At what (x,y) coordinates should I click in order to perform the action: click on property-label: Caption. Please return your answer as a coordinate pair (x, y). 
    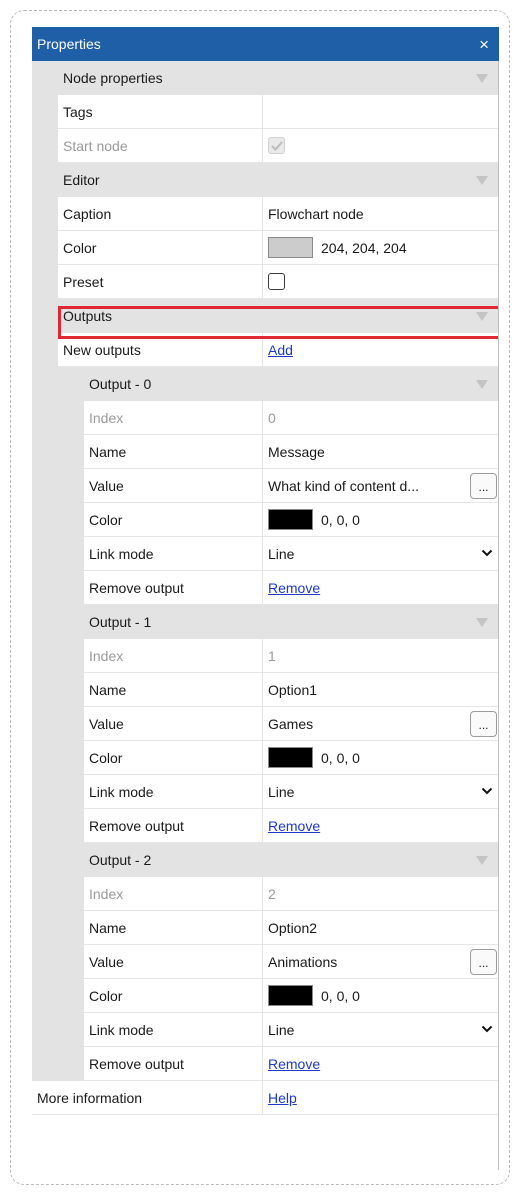
    Looking at the image, I should click on (160, 214).